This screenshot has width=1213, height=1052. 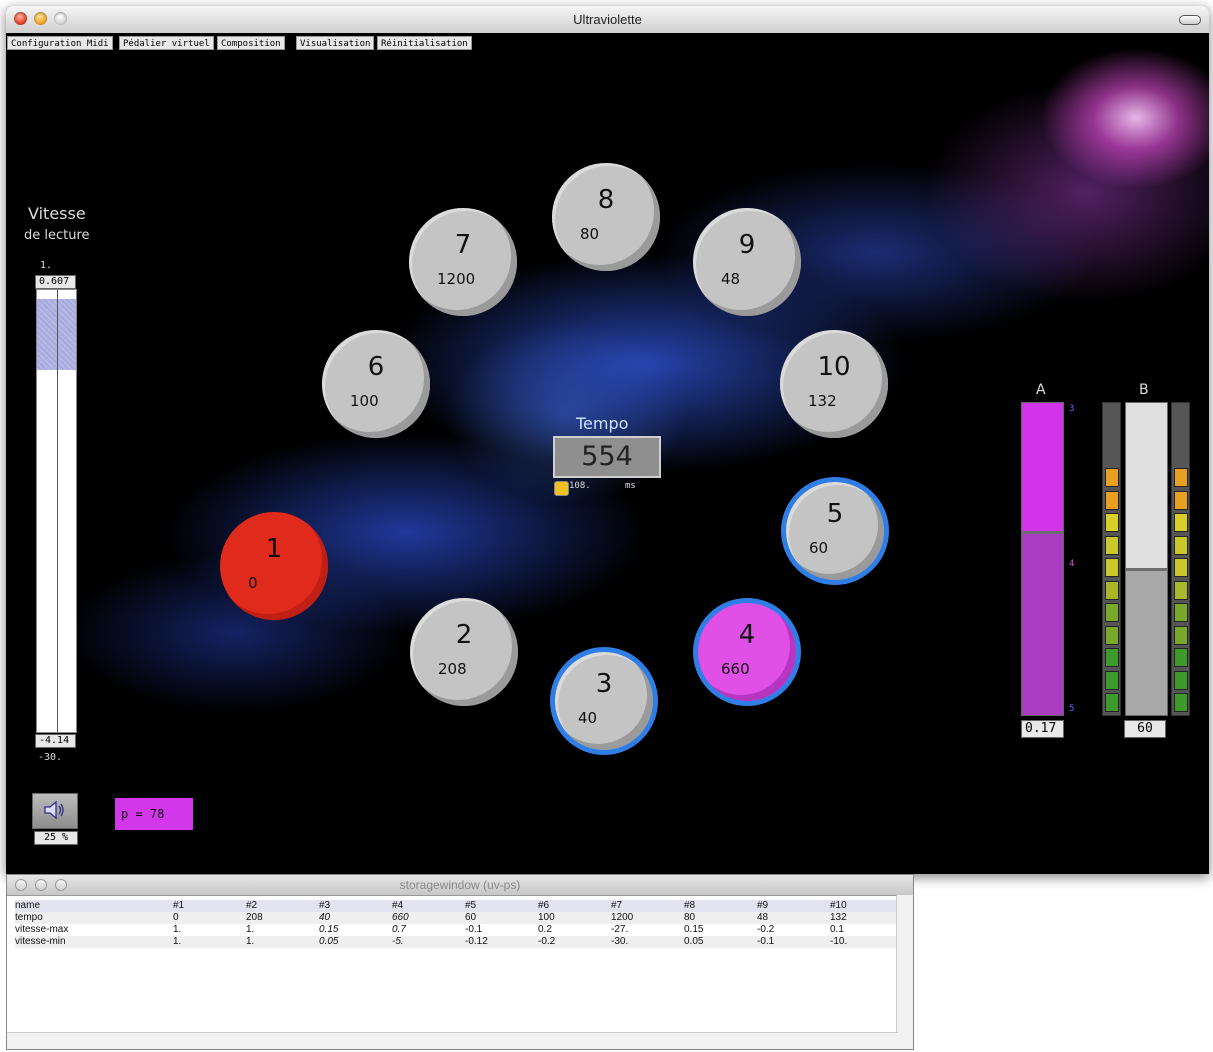 What do you see at coordinates (607, 457) in the screenshot?
I see `tempo-value-display: 554` at bounding box center [607, 457].